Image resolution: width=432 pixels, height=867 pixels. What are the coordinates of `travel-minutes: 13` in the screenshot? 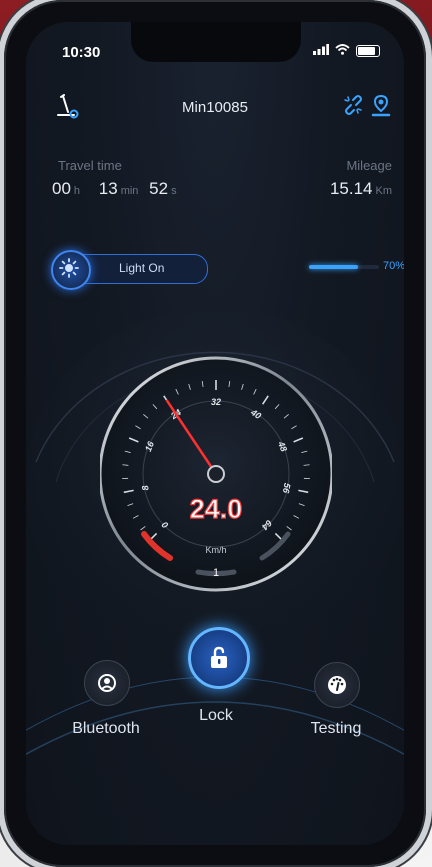 It's located at (108, 188).